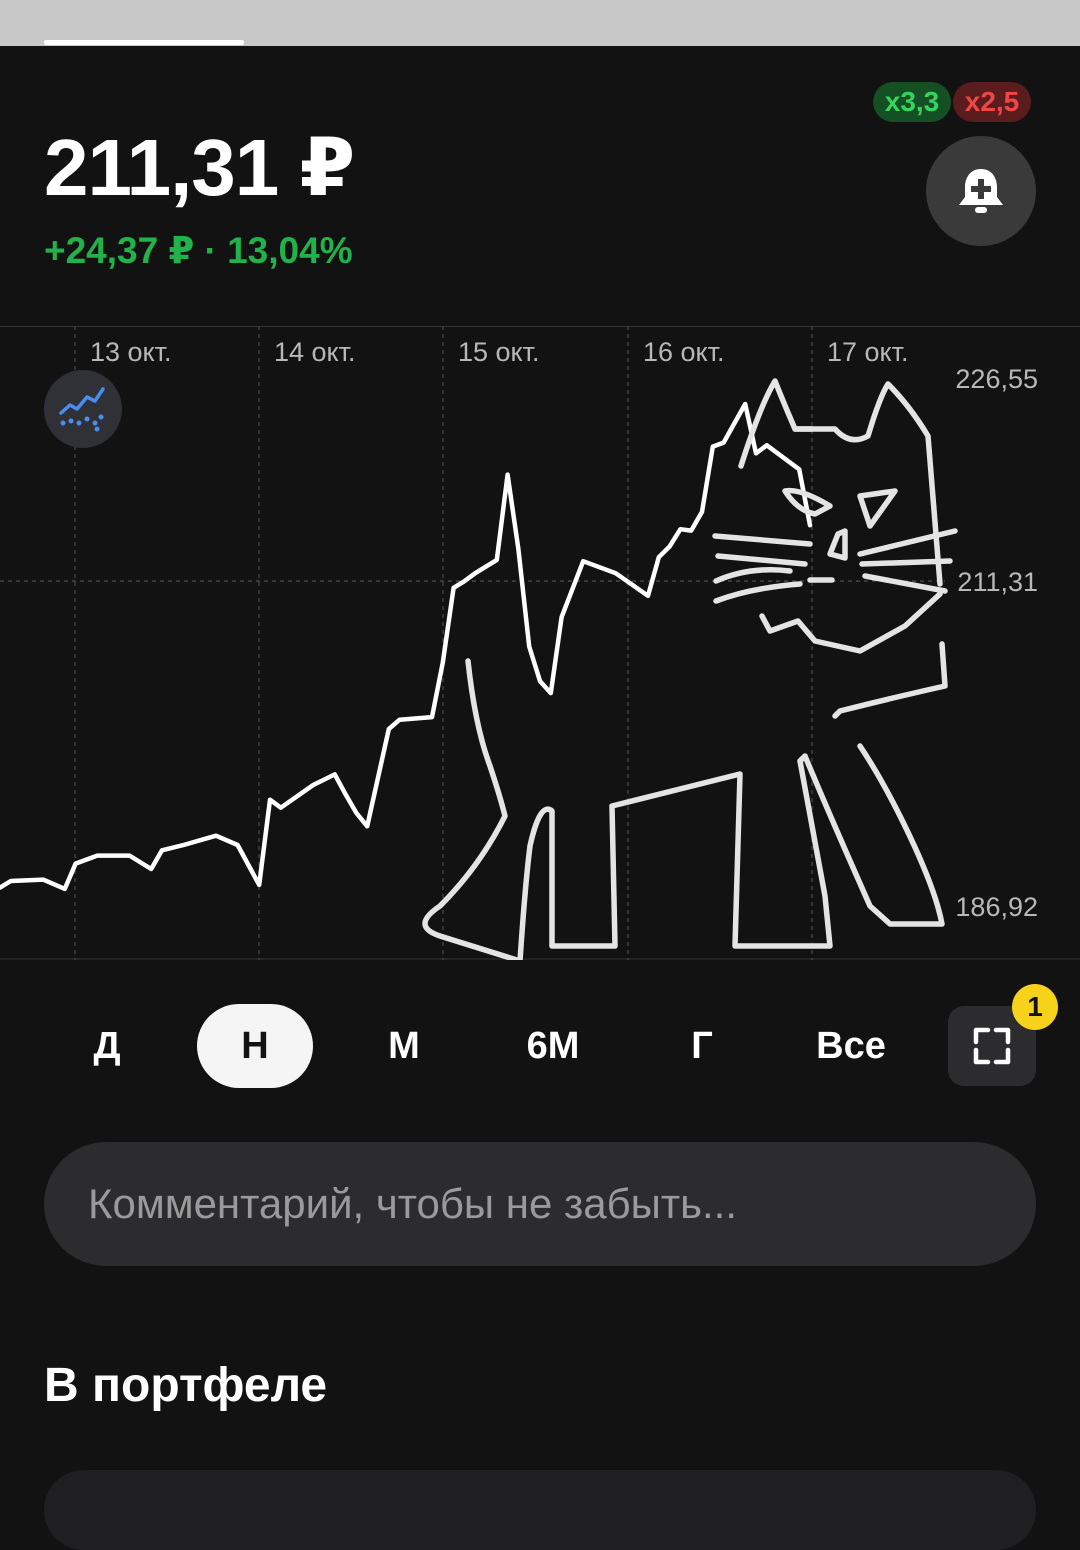 Image resolution: width=1080 pixels, height=1550 pixels. I want to click on period-all: Все, so click(851, 1046).